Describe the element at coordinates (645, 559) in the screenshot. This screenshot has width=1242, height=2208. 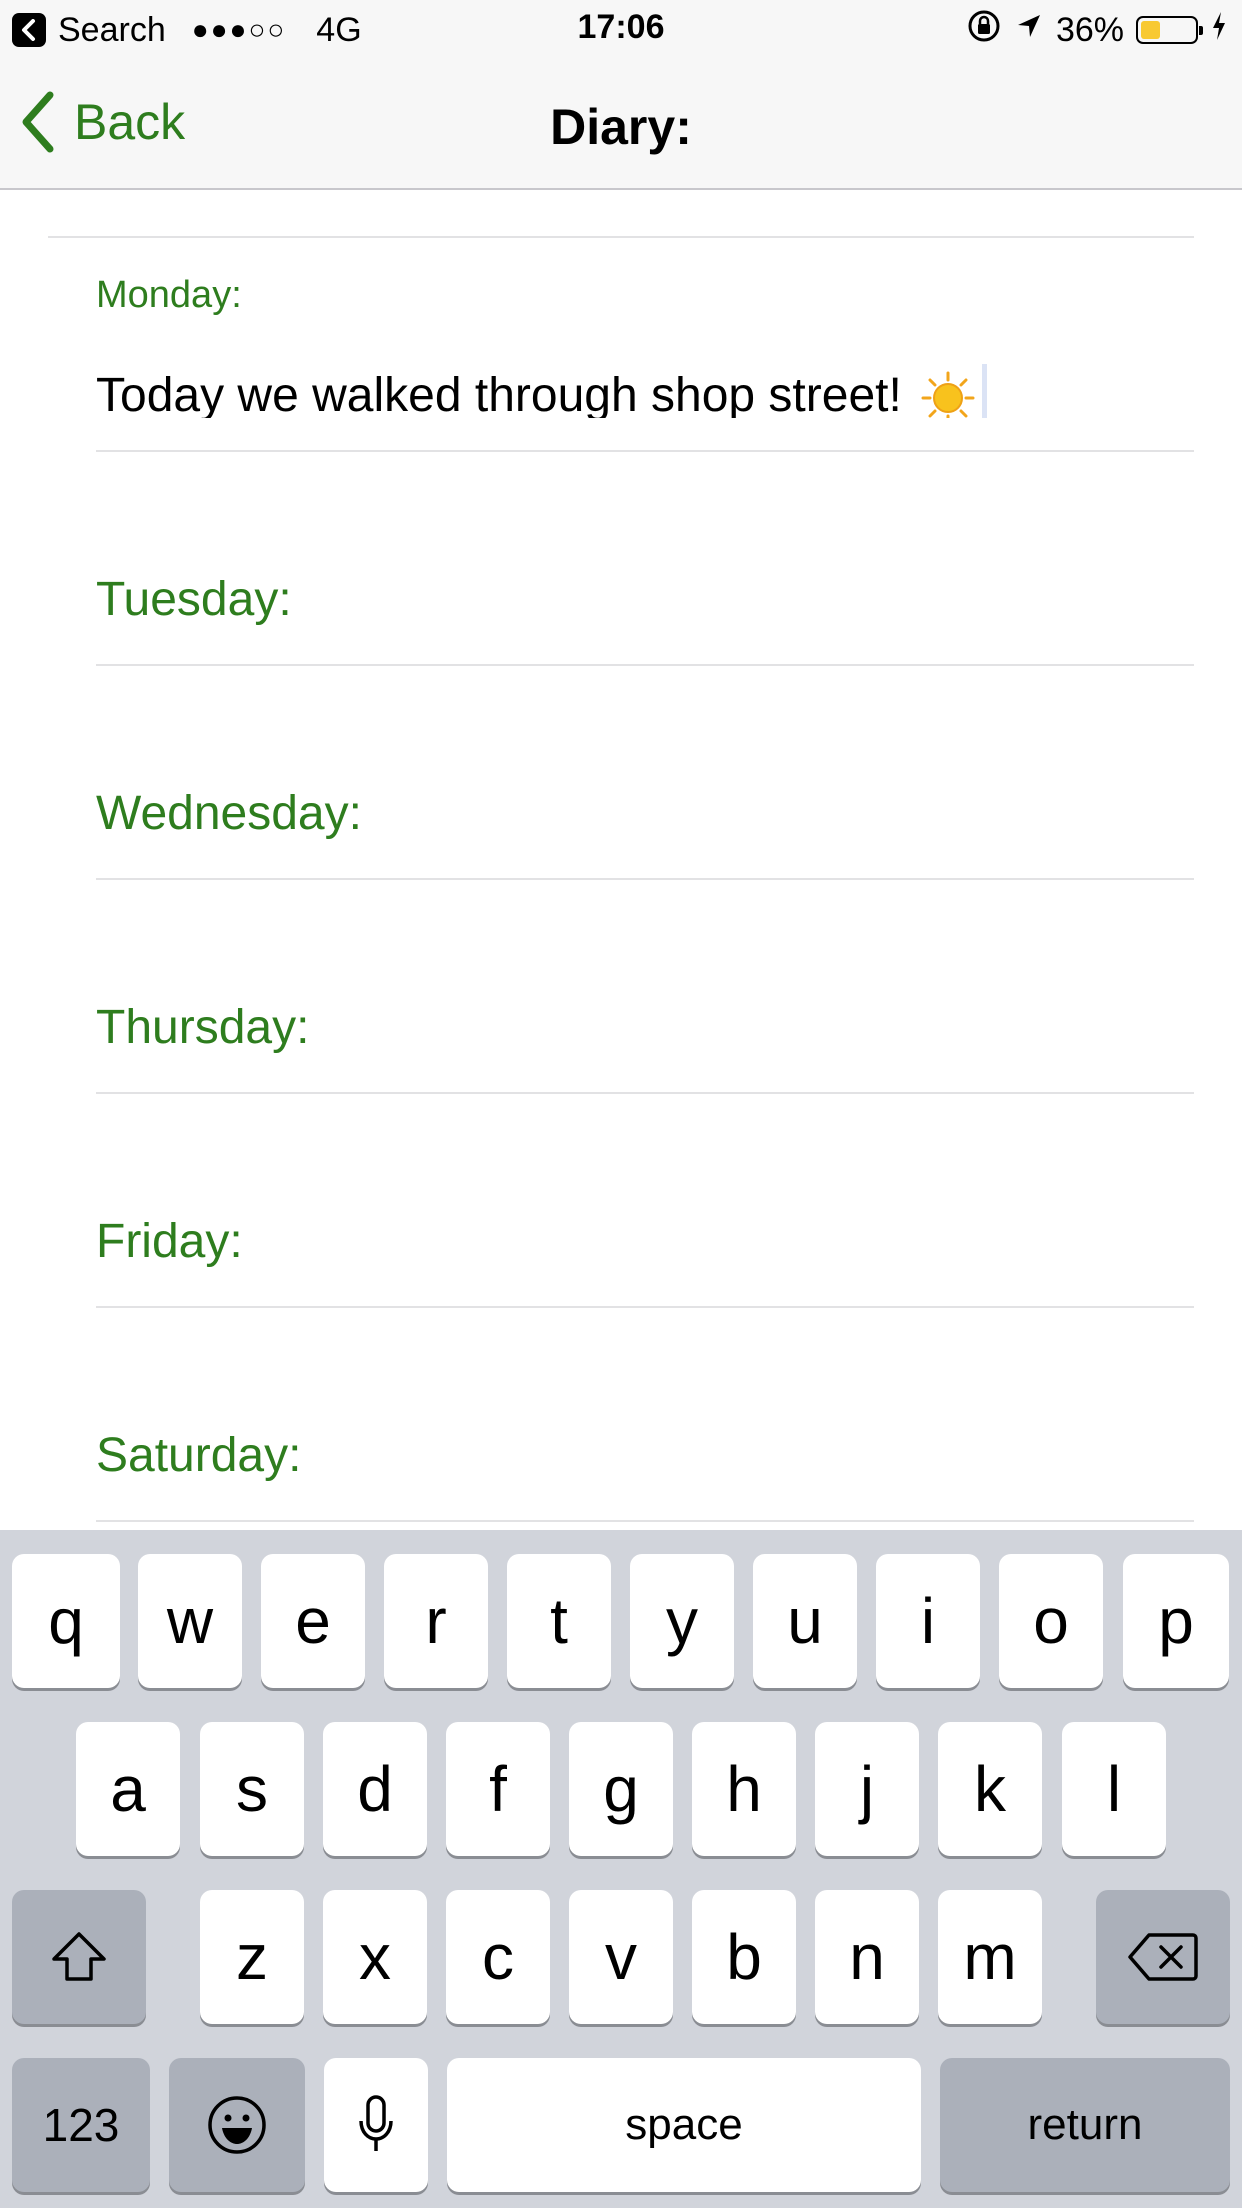
I see `tuesday-field: Tuesday:` at that location.